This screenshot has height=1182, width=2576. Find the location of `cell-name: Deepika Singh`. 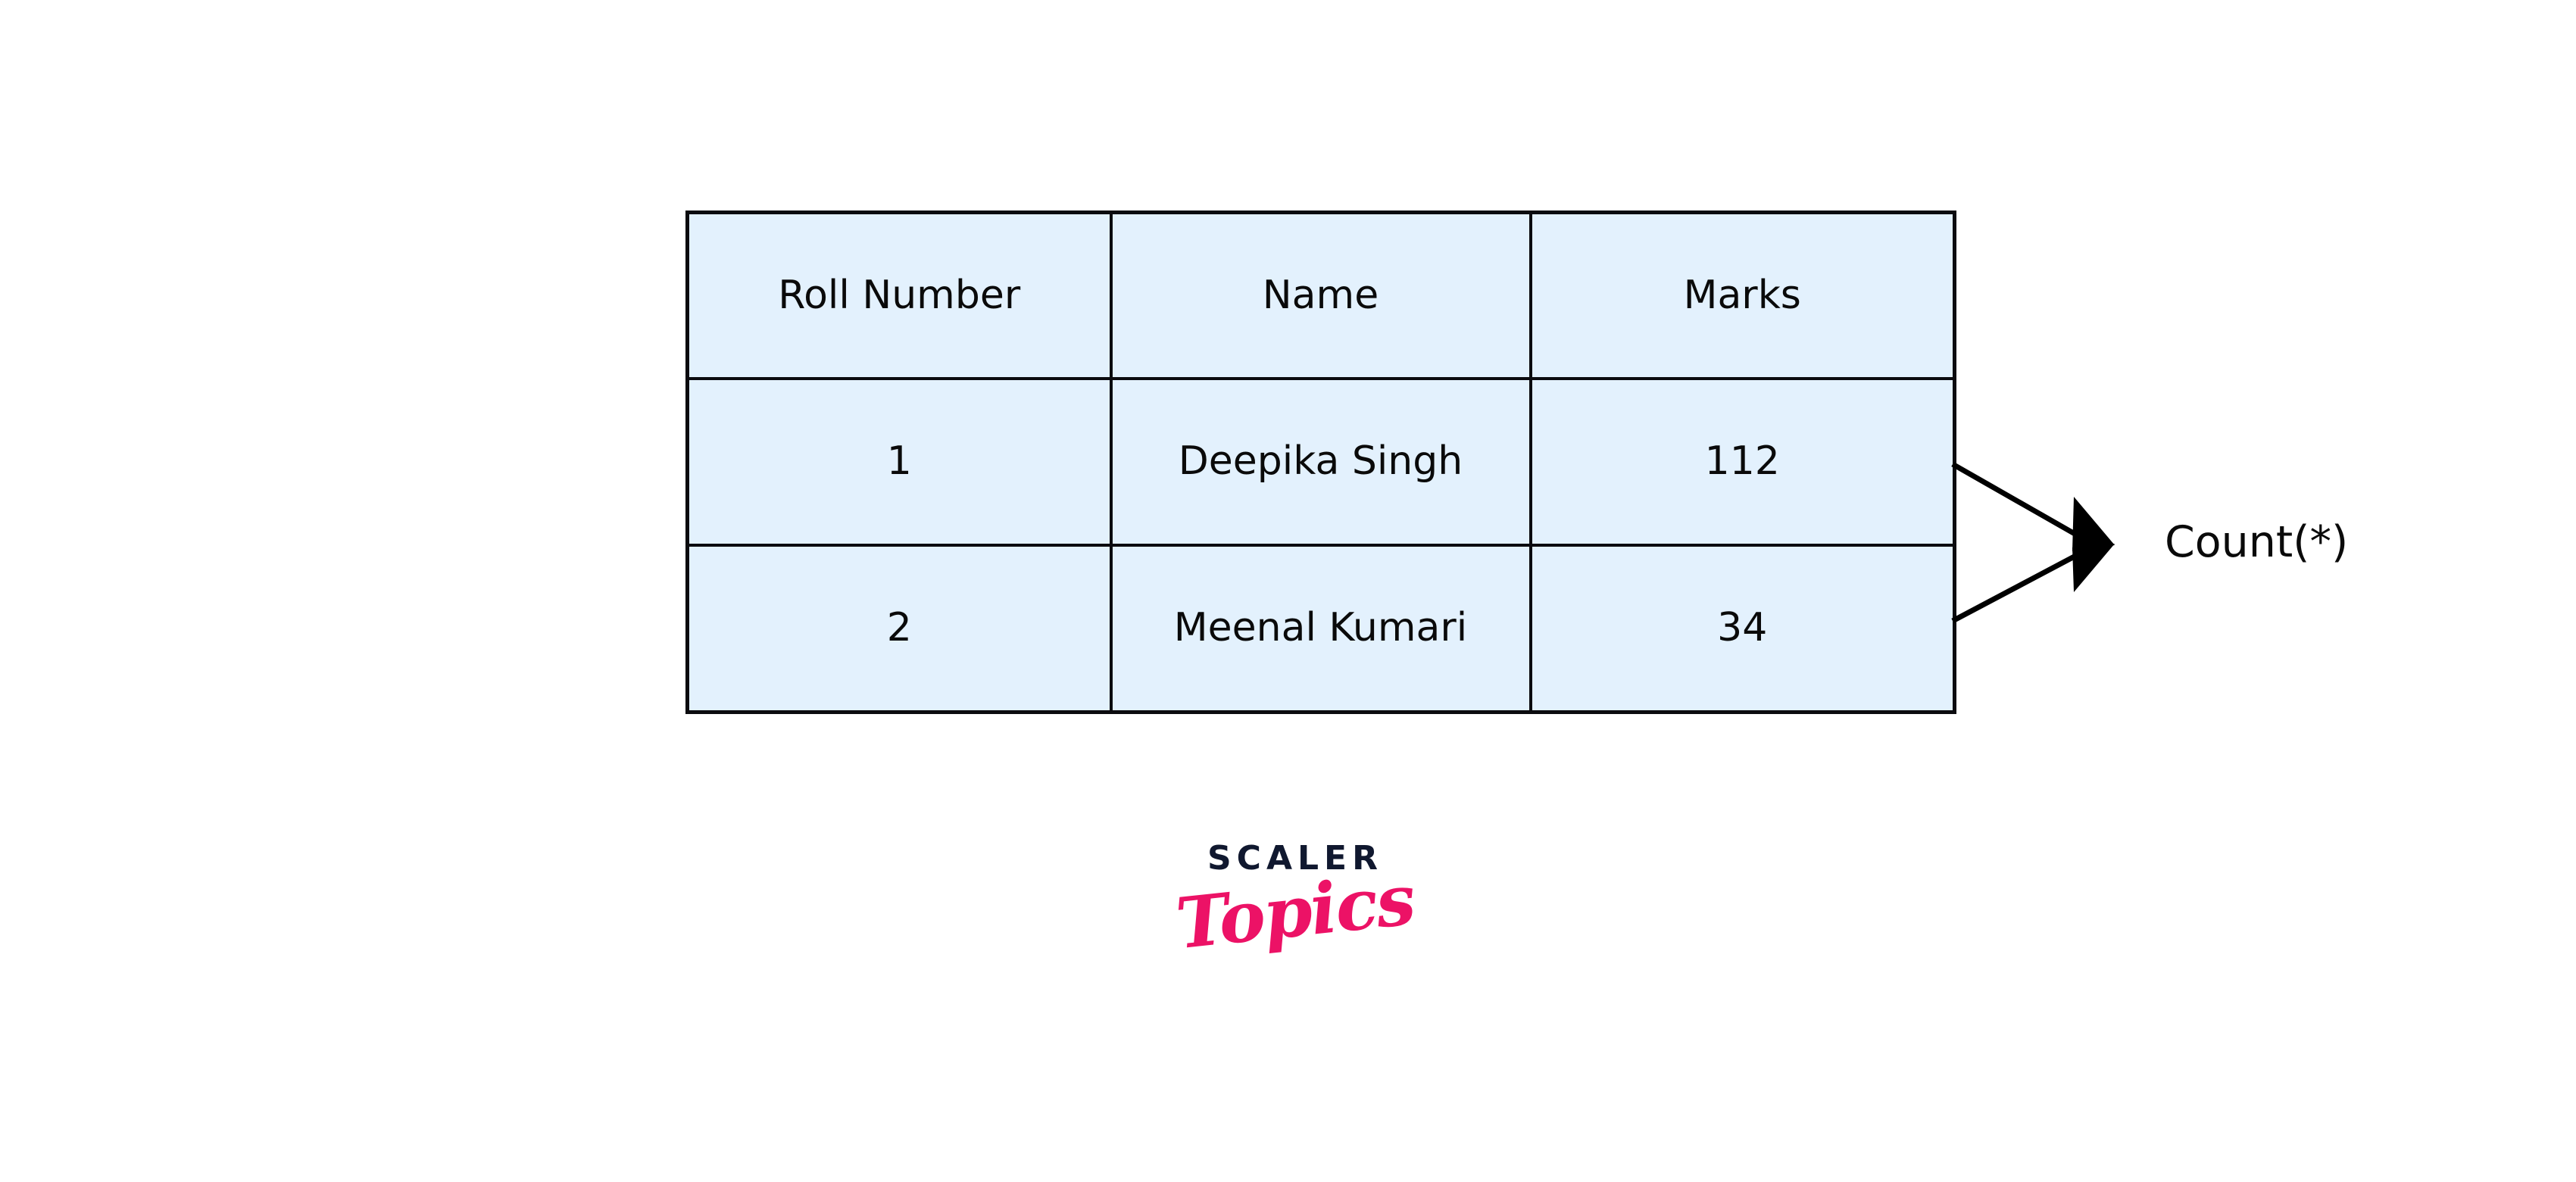

cell-name: Deepika Singh is located at coordinates (1321, 462).